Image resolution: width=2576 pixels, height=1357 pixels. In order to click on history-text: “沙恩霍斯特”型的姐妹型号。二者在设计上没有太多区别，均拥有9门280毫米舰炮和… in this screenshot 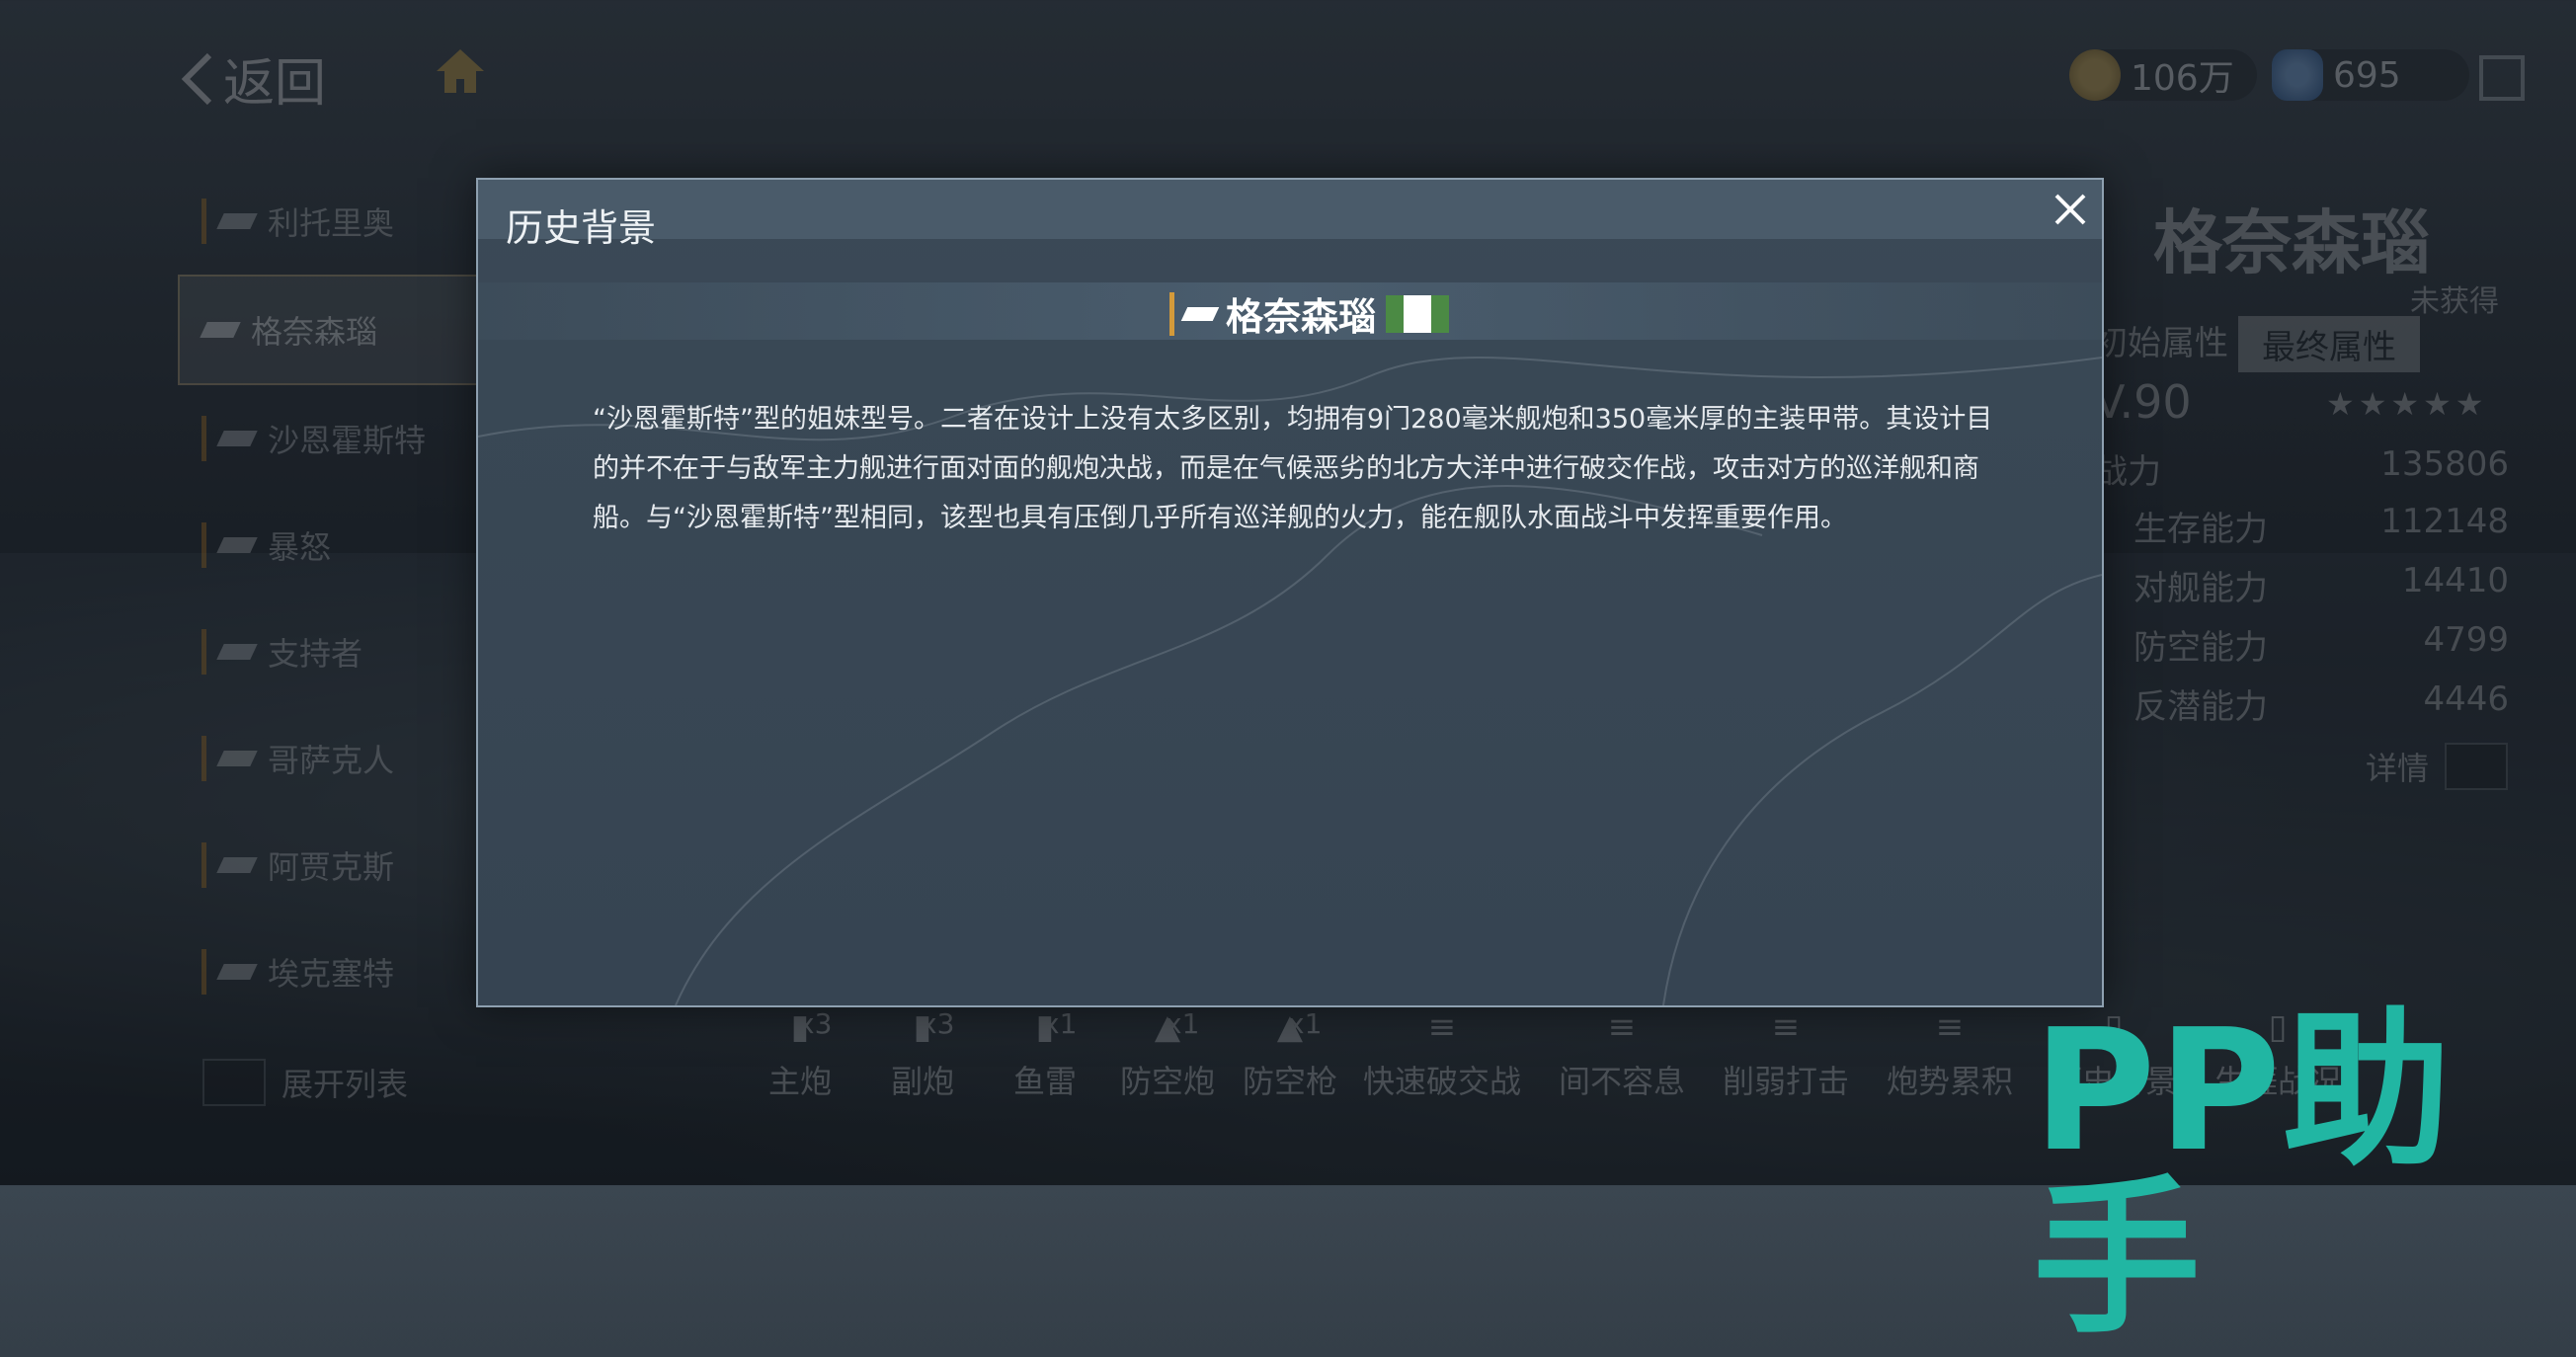, I will do `click(1293, 469)`.